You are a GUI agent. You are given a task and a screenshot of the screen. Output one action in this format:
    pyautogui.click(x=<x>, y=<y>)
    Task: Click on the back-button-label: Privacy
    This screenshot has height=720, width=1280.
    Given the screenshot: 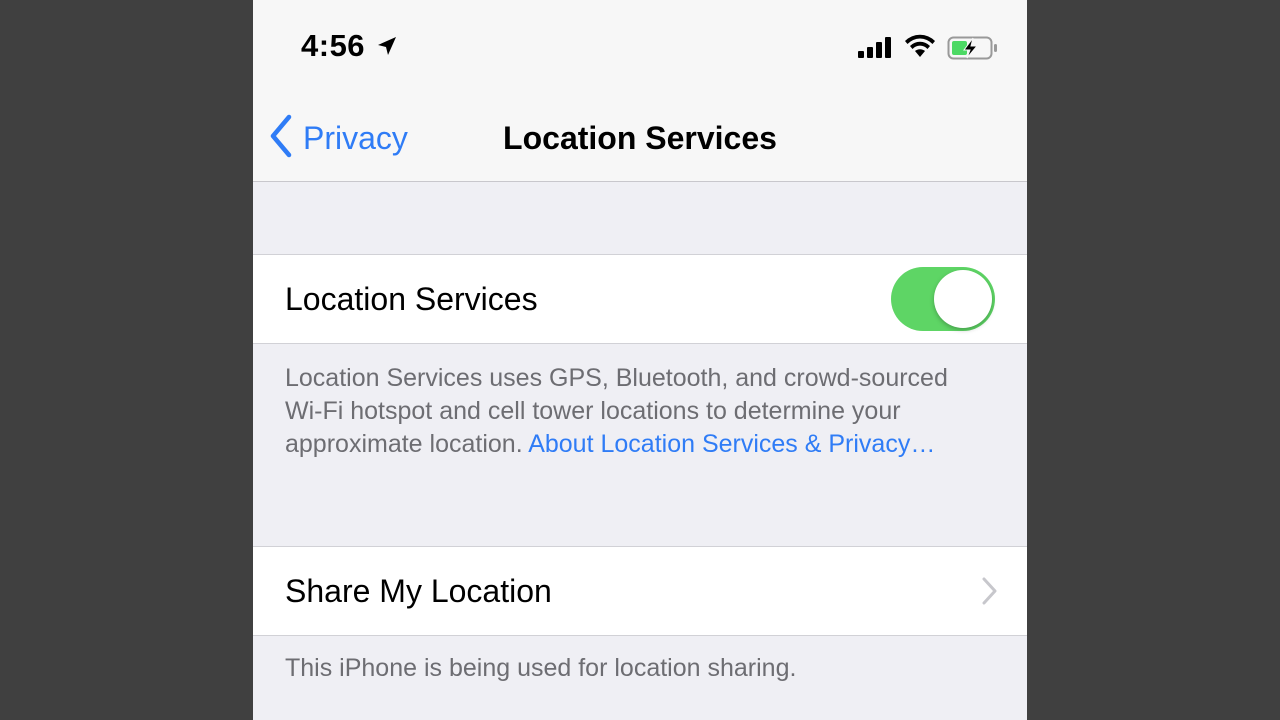 What is the action you would take?
    pyautogui.click(x=355, y=137)
    